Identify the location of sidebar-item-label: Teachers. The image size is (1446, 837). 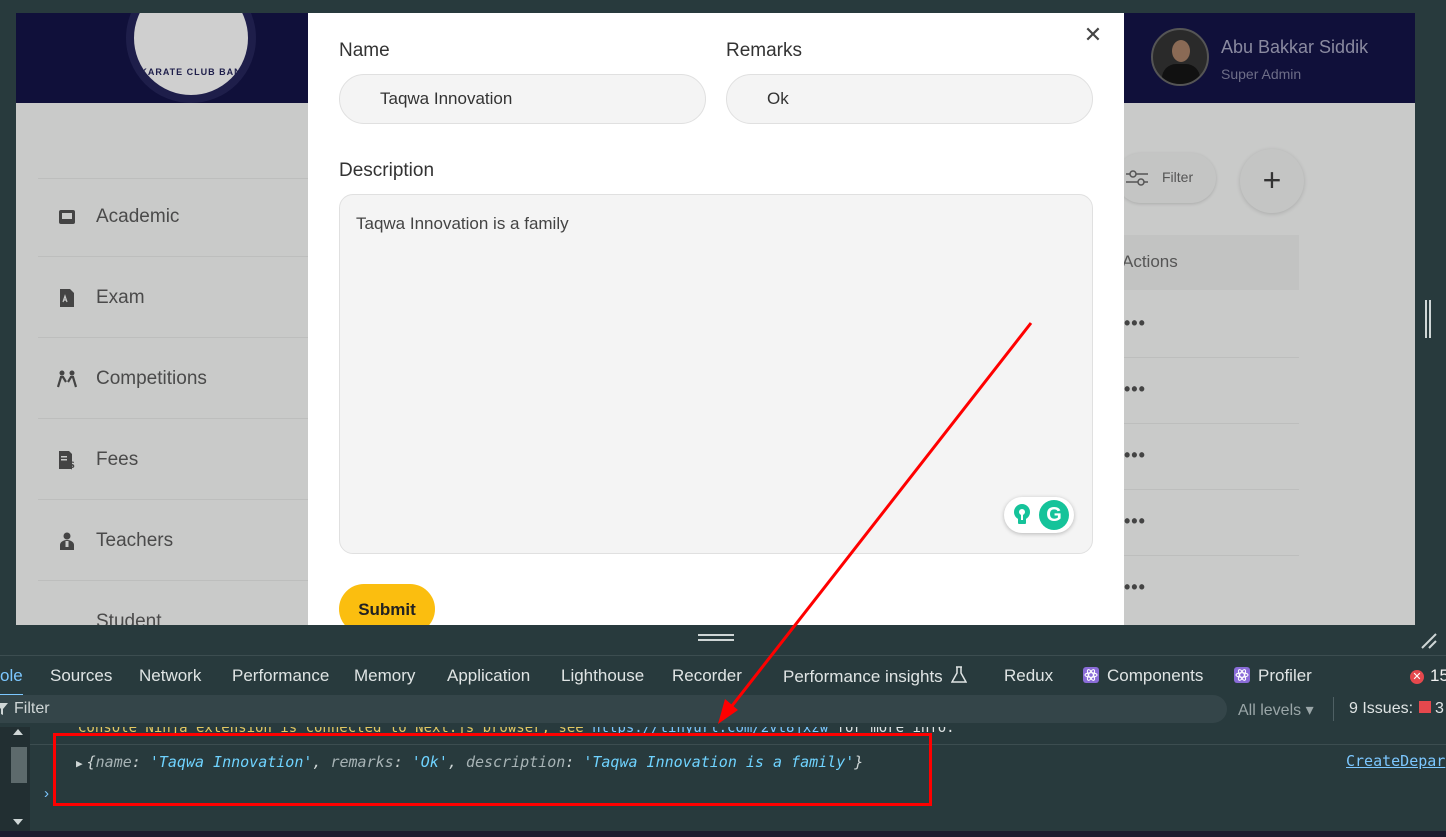
(135, 540).